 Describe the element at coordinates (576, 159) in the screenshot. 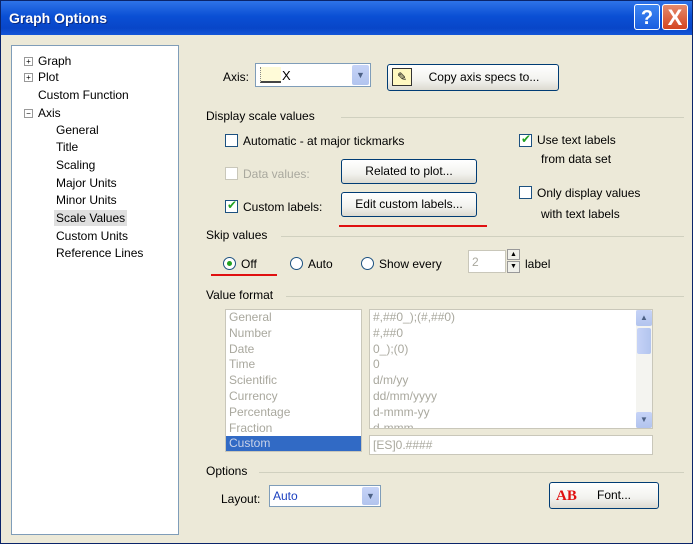

I see `use-text-labels-line2: from data set` at that location.